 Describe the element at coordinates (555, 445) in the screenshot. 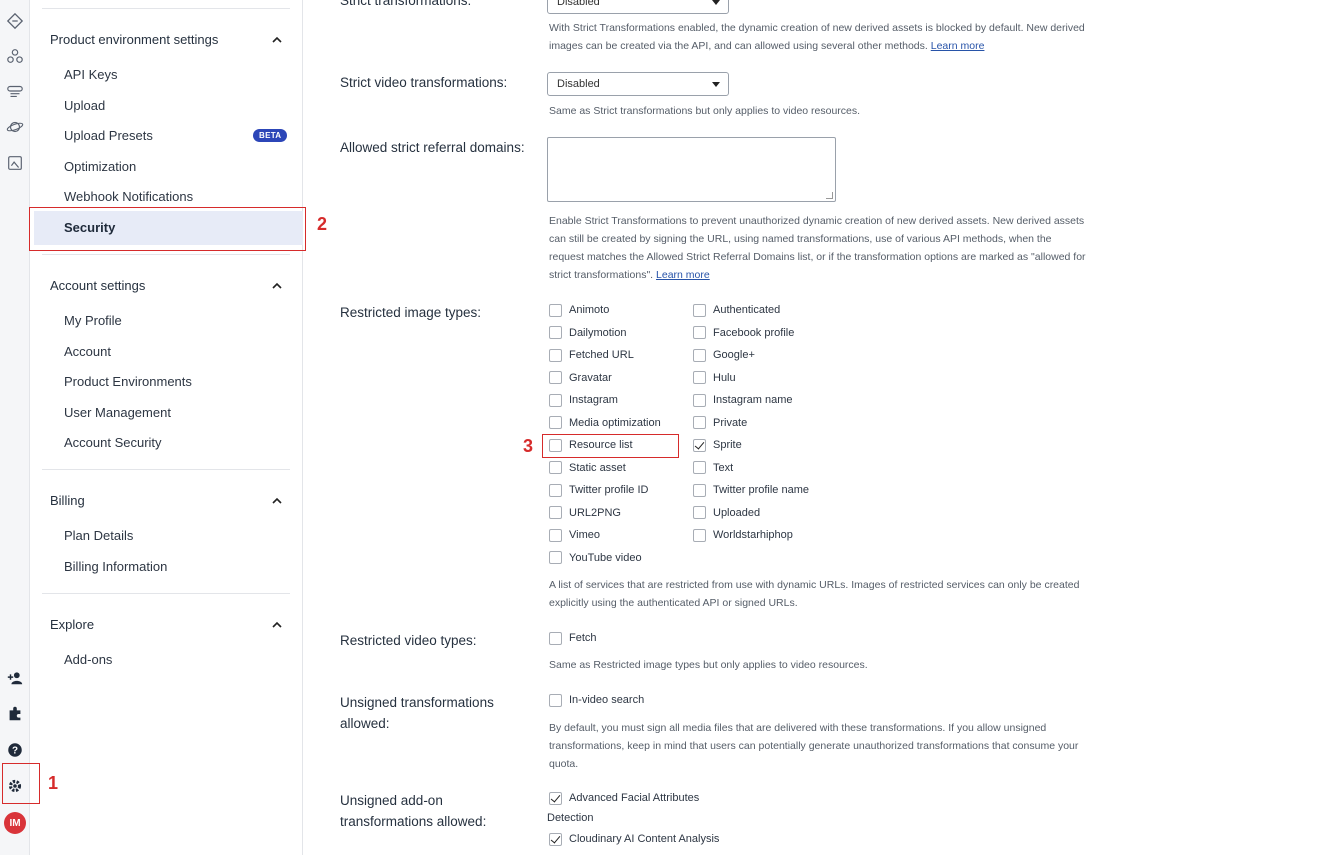

I see `resource-list-checkbox` at that location.